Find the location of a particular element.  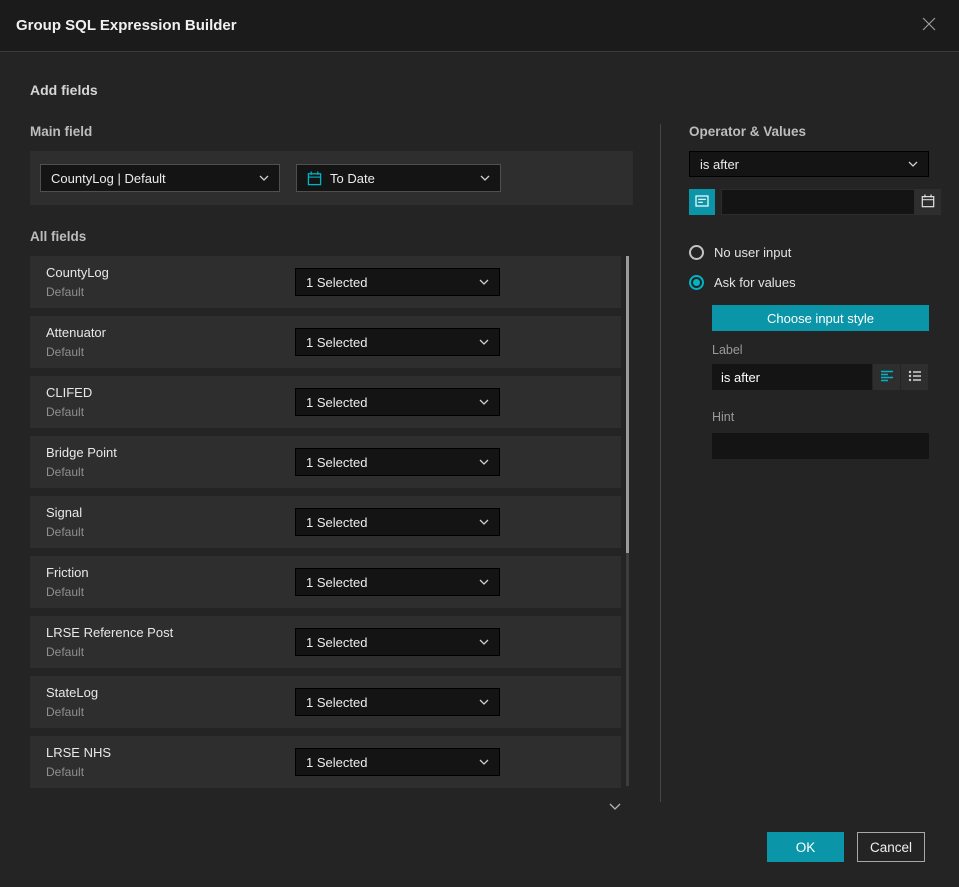

input-field-icon is located at coordinates (702, 202).